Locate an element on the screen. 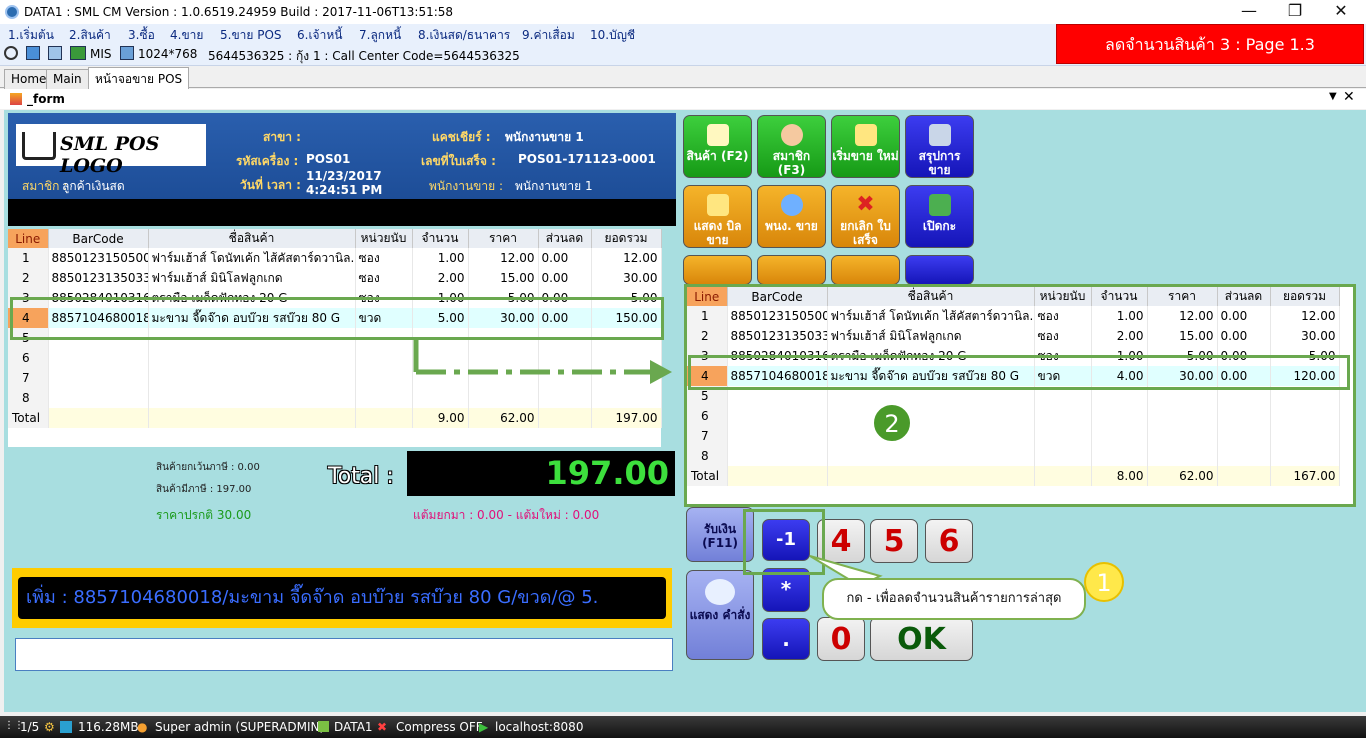 This screenshot has width=1366, height=738. show-bill-button: แสดง บิลขาย is located at coordinates (717, 216).